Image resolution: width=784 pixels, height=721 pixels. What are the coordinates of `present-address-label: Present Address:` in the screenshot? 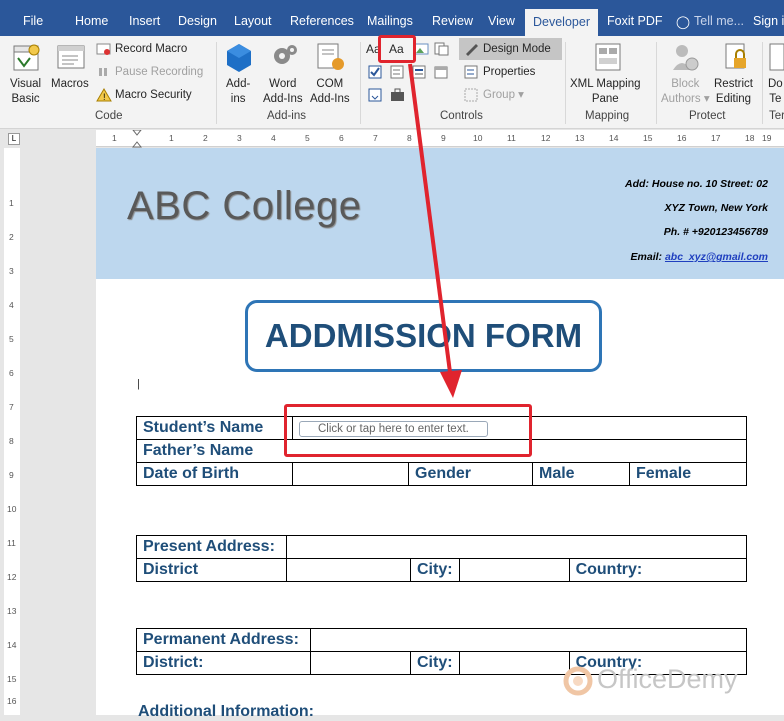 It's located at (211, 547).